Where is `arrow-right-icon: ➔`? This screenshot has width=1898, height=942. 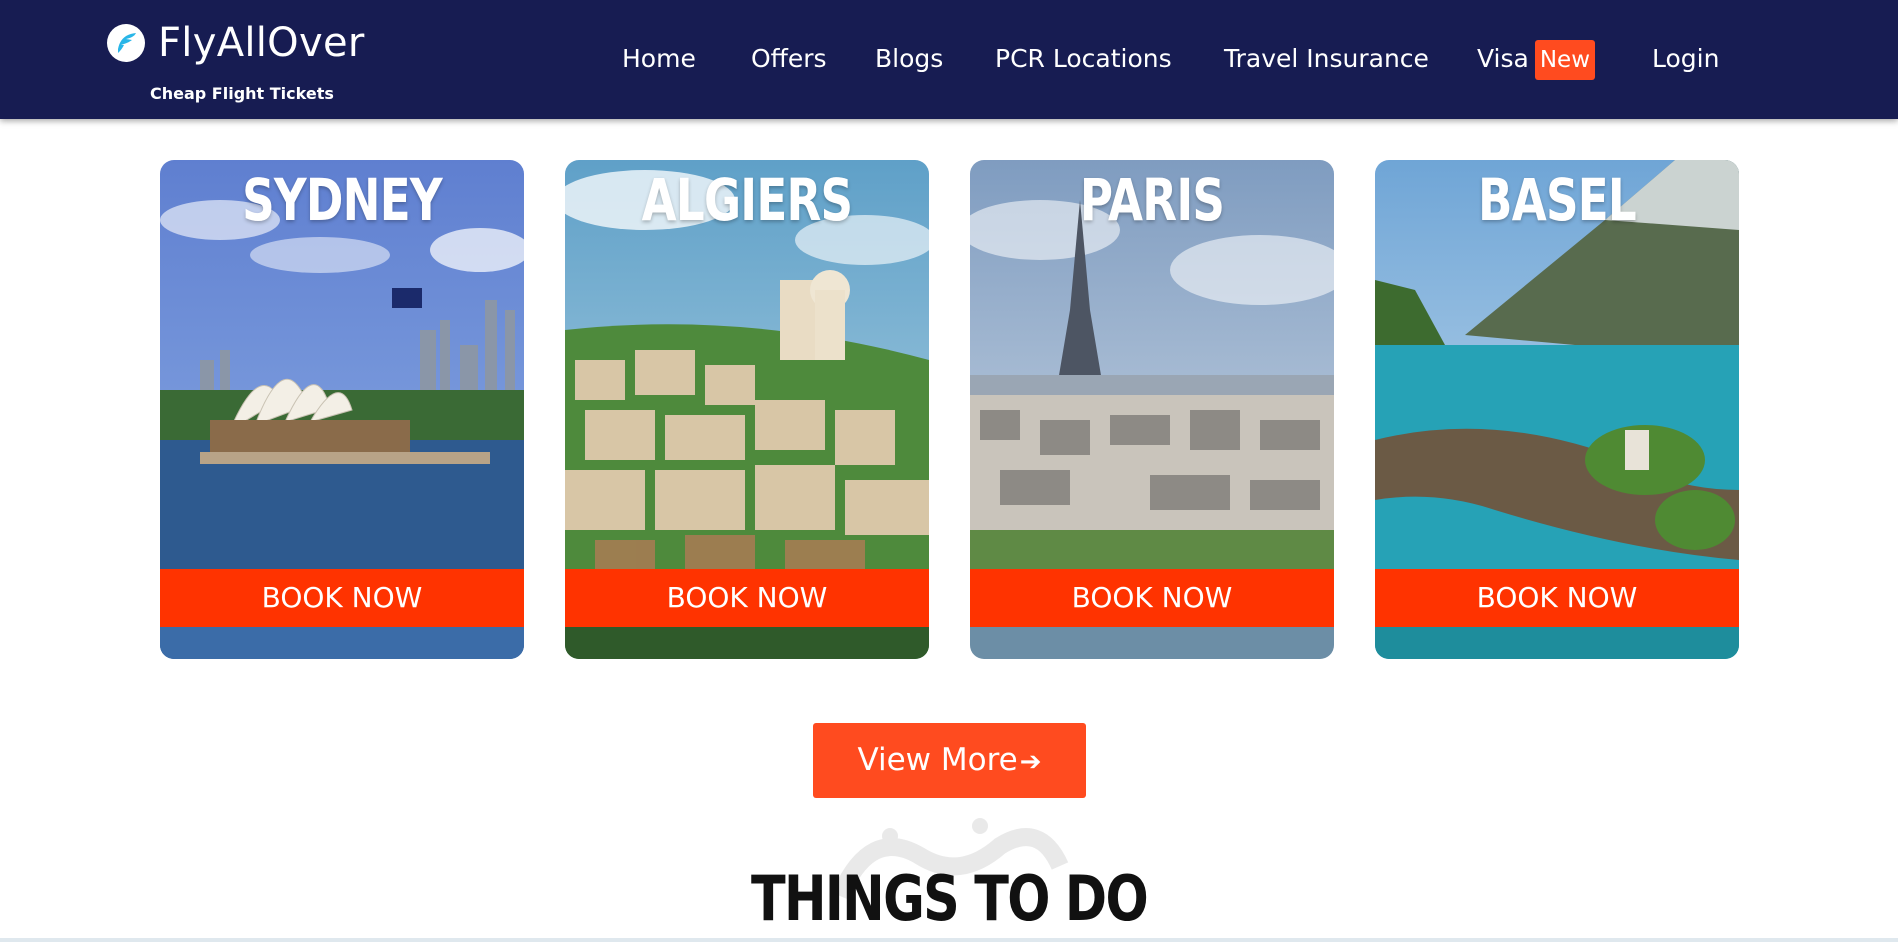 arrow-right-icon: ➔ is located at coordinates (1030, 762).